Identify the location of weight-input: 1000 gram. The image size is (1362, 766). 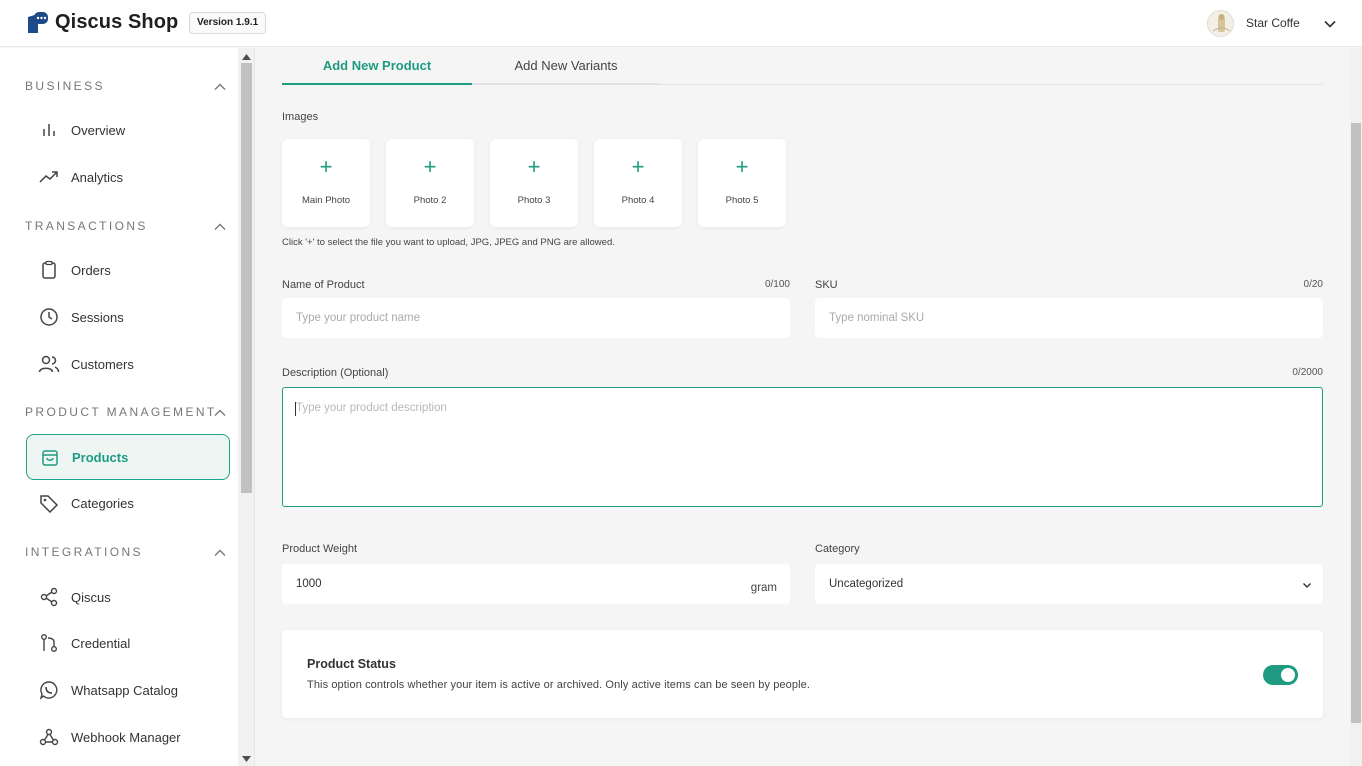
(536, 584).